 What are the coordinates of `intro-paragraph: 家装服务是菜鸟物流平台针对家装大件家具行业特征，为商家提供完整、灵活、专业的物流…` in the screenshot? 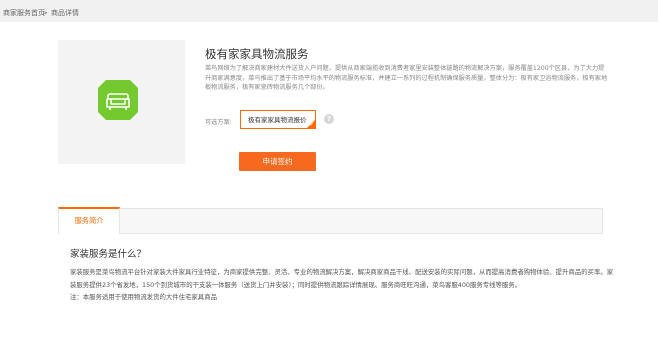 It's located at (342, 278).